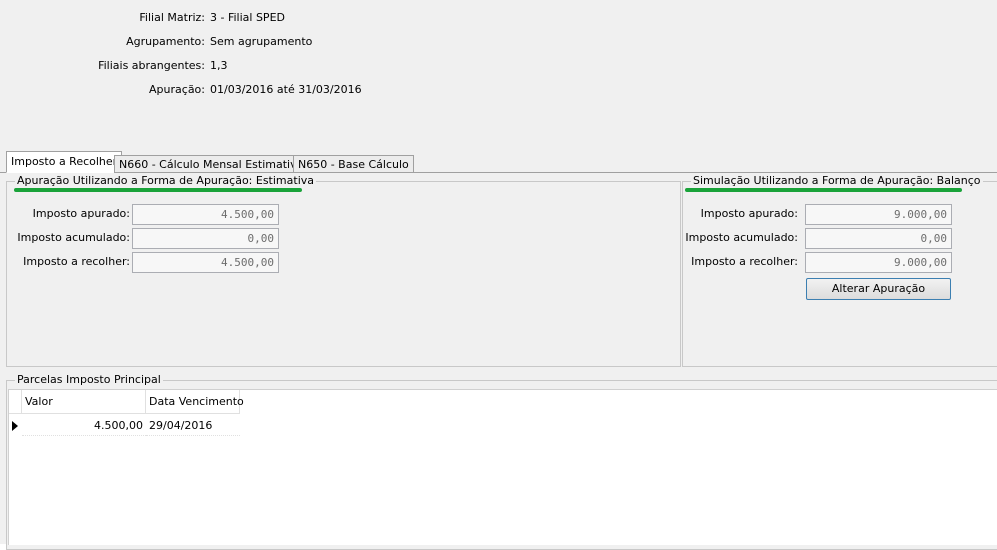 The image size is (997, 550). Describe the element at coordinates (749, 213) in the screenshot. I see `balanco-imposto-apurado-label: Imposto apurado:` at that location.